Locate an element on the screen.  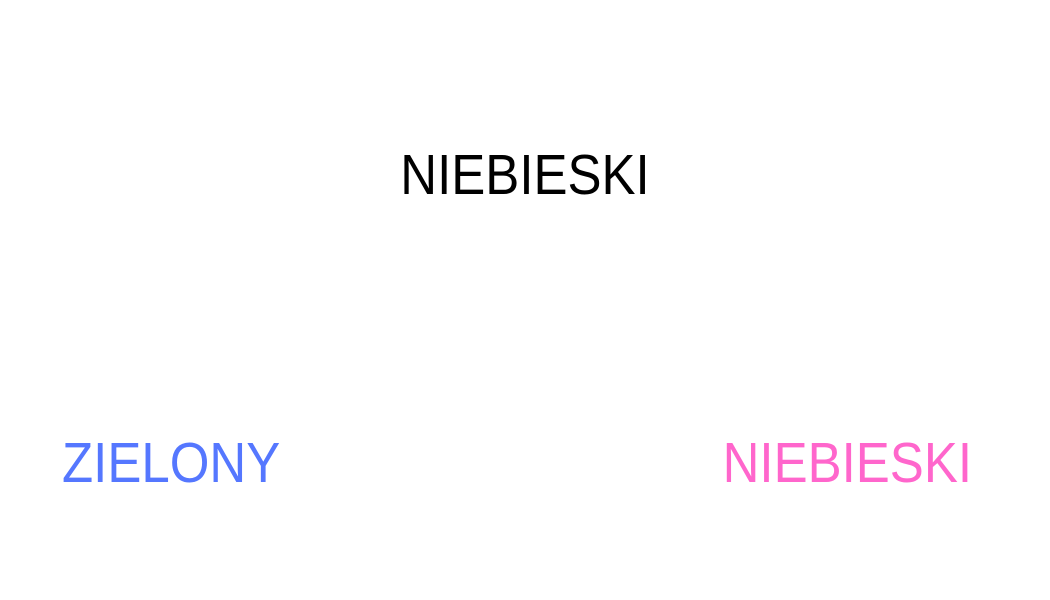
answer-option-right: NIEBIESKI is located at coordinates (847, 463).